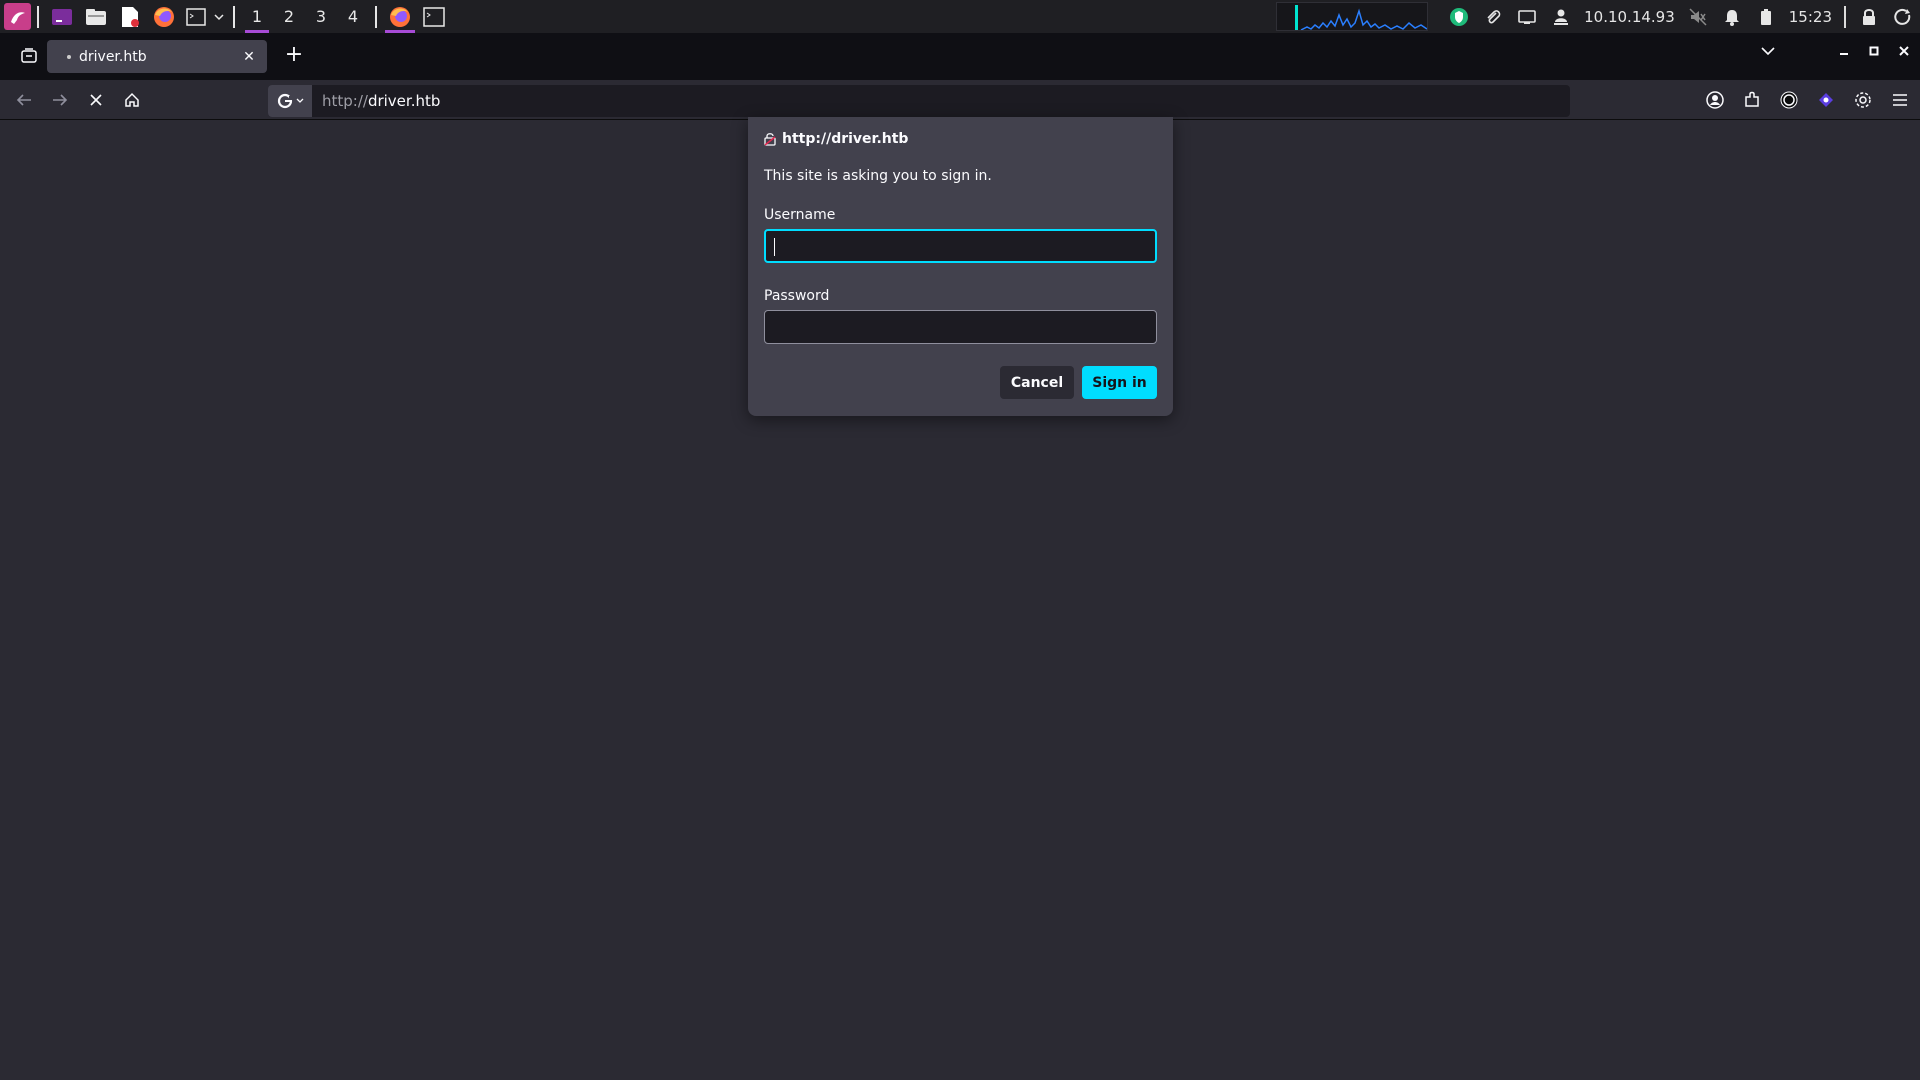  What do you see at coordinates (960, 56) in the screenshot?
I see `browser-tab-bar: driver.htb ✕ +` at bounding box center [960, 56].